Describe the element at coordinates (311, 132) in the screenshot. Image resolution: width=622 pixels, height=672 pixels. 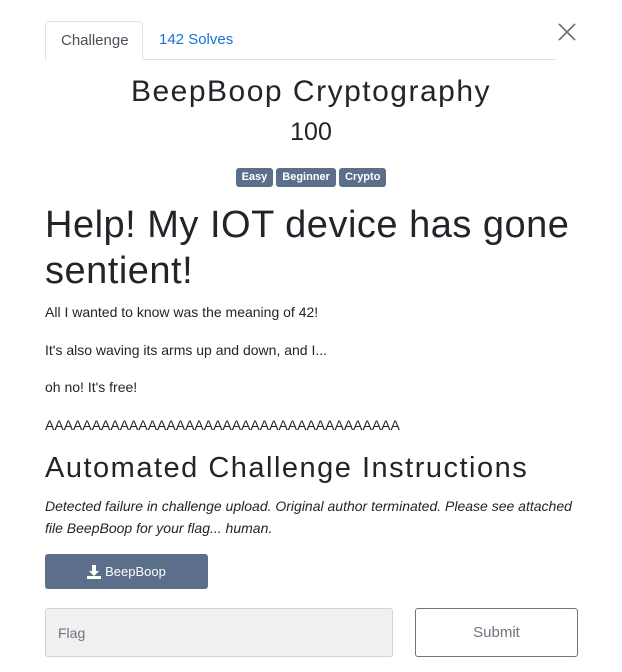
I see `challenge-points: 100` at that location.